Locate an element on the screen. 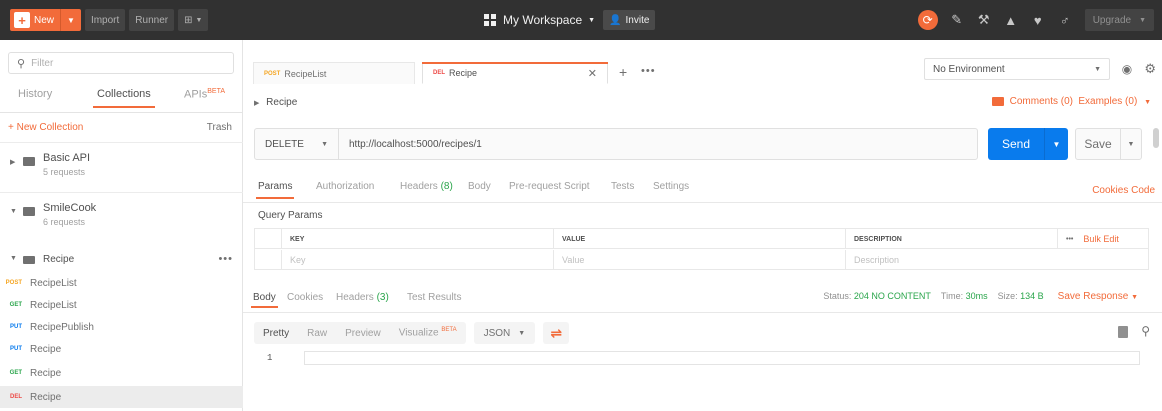 The width and height of the screenshot is (1162, 411). search-icon: ⚲ is located at coordinates (1145, 331).